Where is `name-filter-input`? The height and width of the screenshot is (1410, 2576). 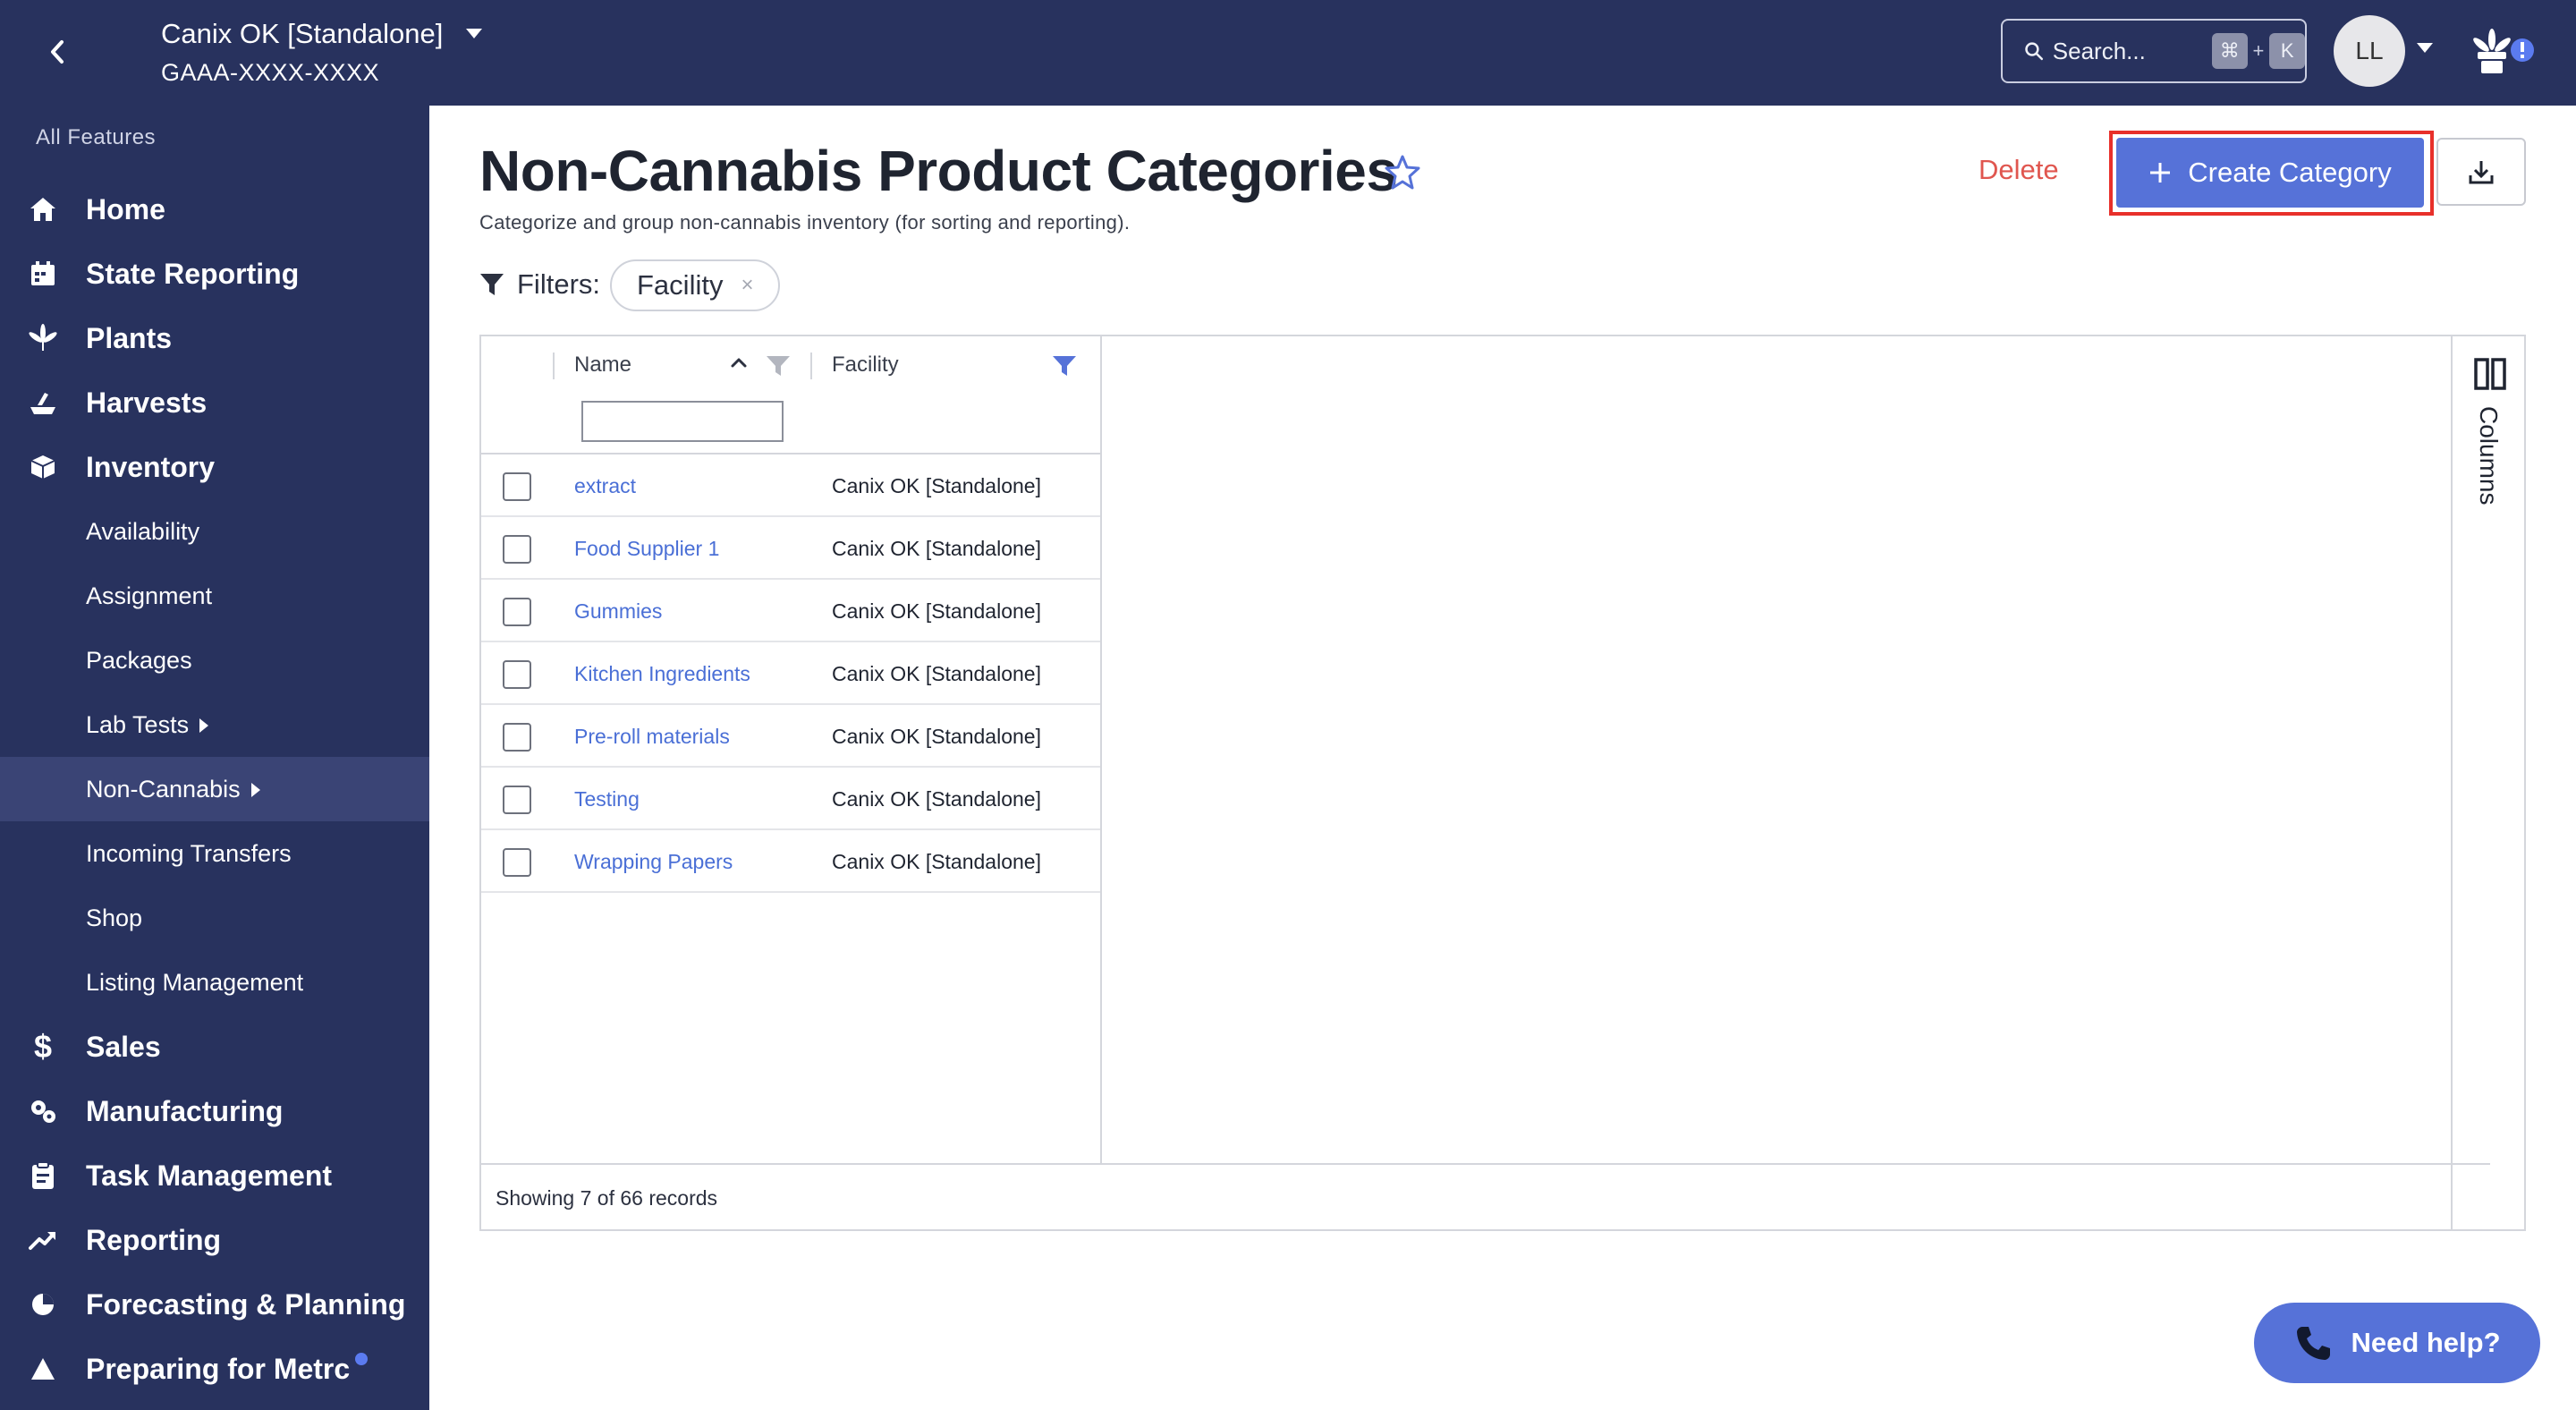
name-filter-input is located at coordinates (682, 422).